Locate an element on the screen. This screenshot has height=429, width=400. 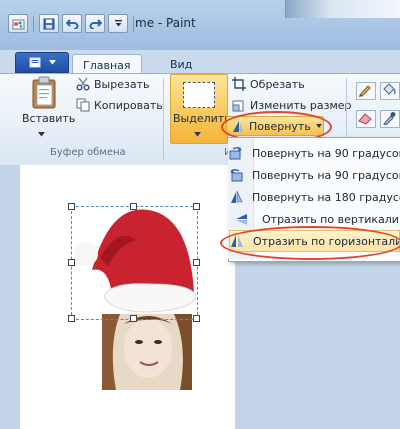
file-menu-icon is located at coordinates (34, 62).